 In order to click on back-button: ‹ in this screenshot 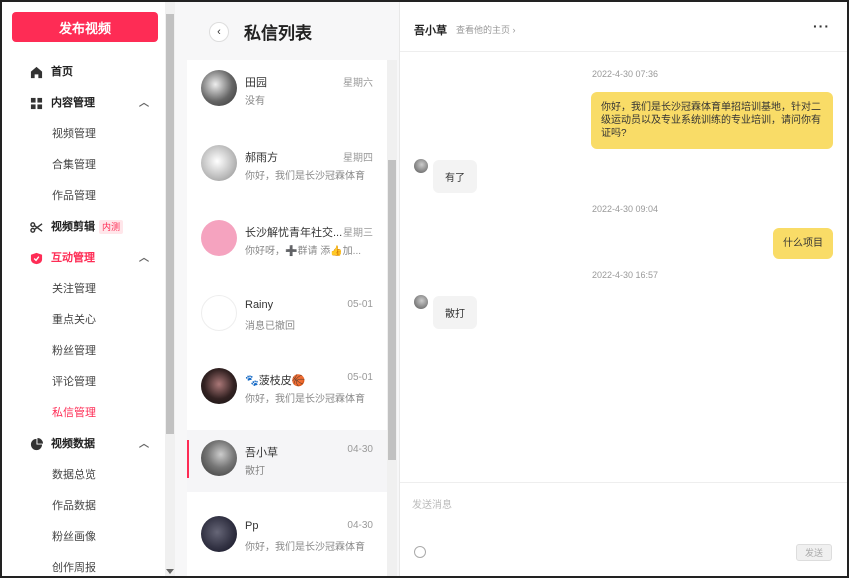, I will do `click(219, 32)`.